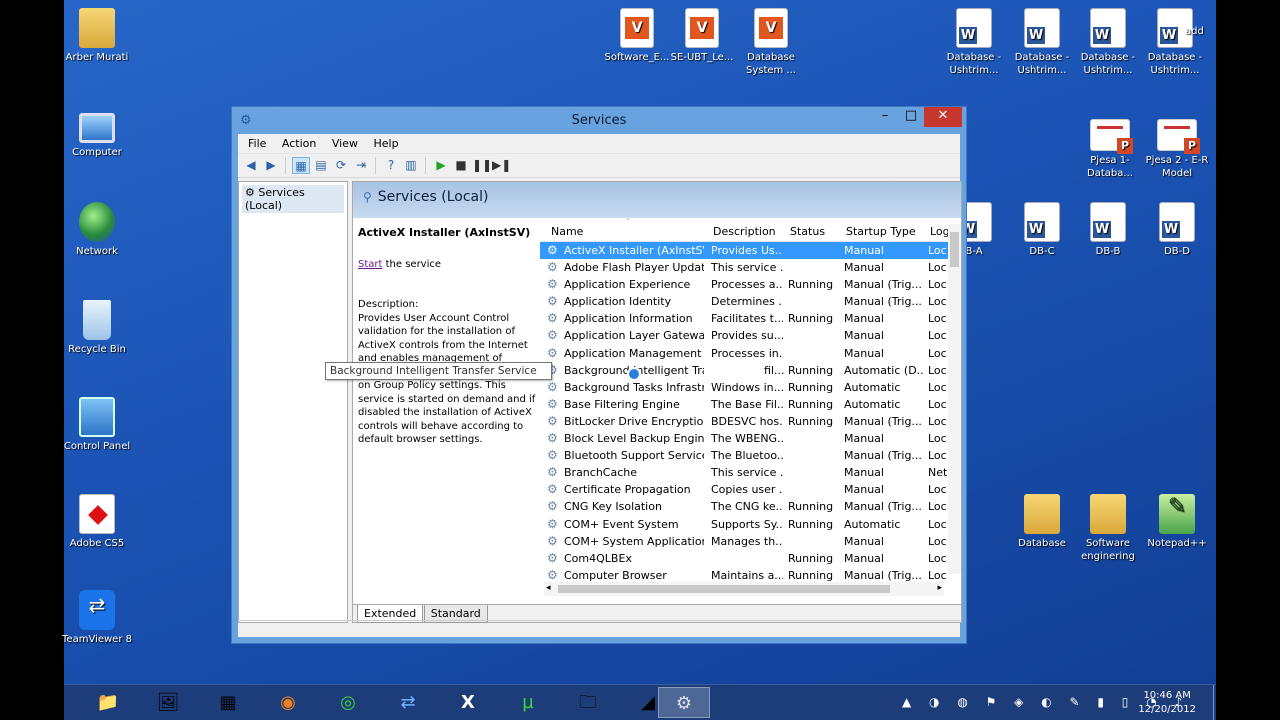 The image size is (1280, 720). I want to click on library-icon: 🗀, so click(588, 702).